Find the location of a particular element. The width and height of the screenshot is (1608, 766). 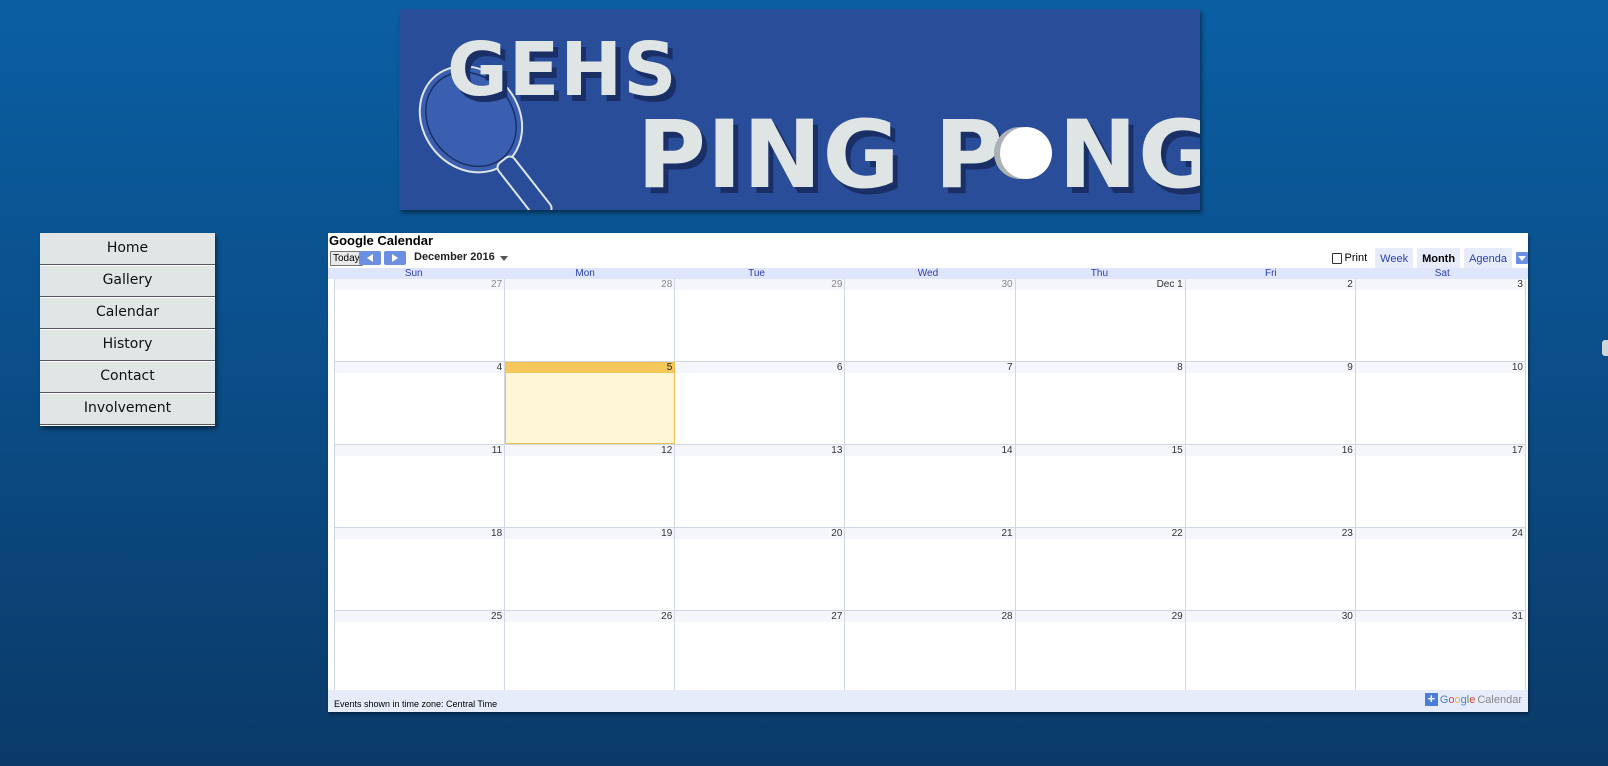

day-number: 25 is located at coordinates (420, 616).